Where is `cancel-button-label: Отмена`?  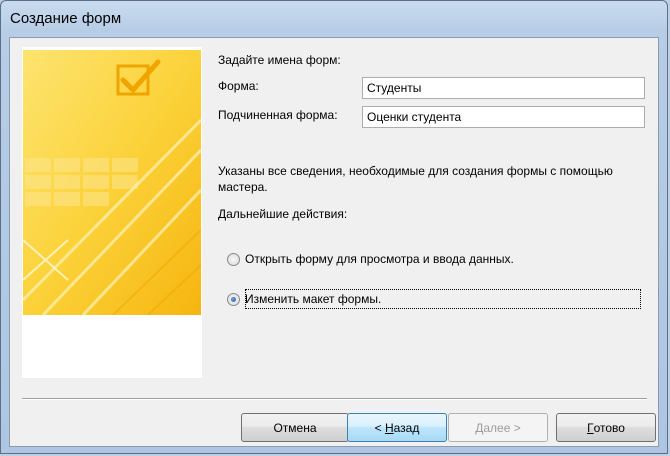
cancel-button-label: Отмена is located at coordinates (295, 427).